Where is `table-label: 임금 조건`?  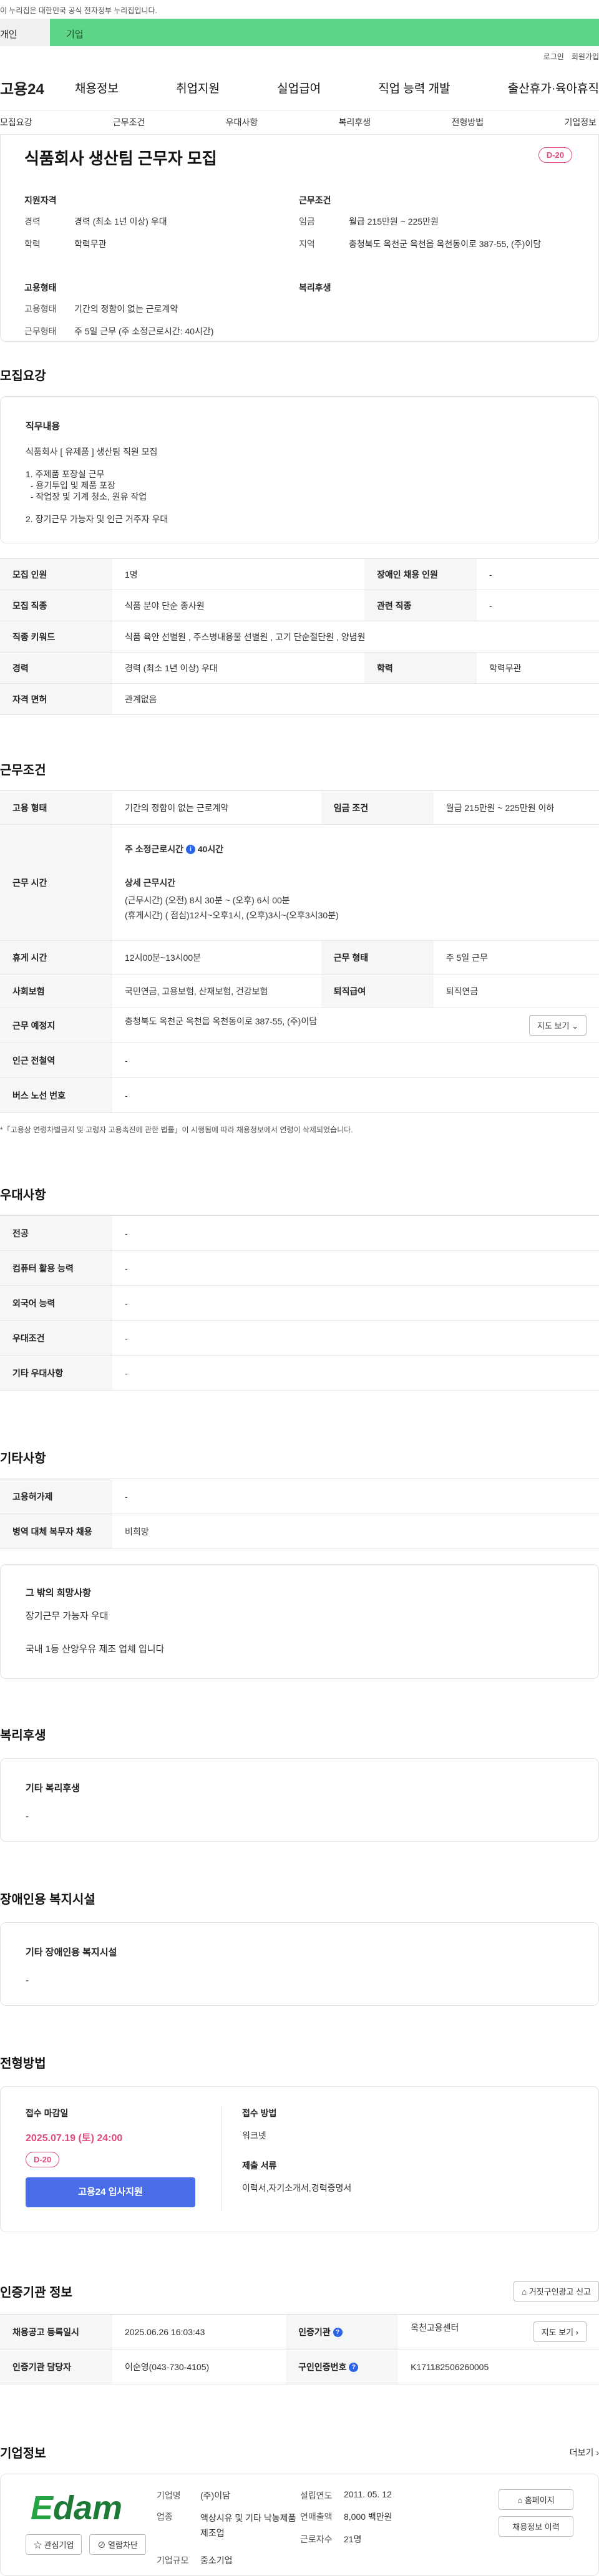 table-label: 임금 조건 is located at coordinates (377, 808).